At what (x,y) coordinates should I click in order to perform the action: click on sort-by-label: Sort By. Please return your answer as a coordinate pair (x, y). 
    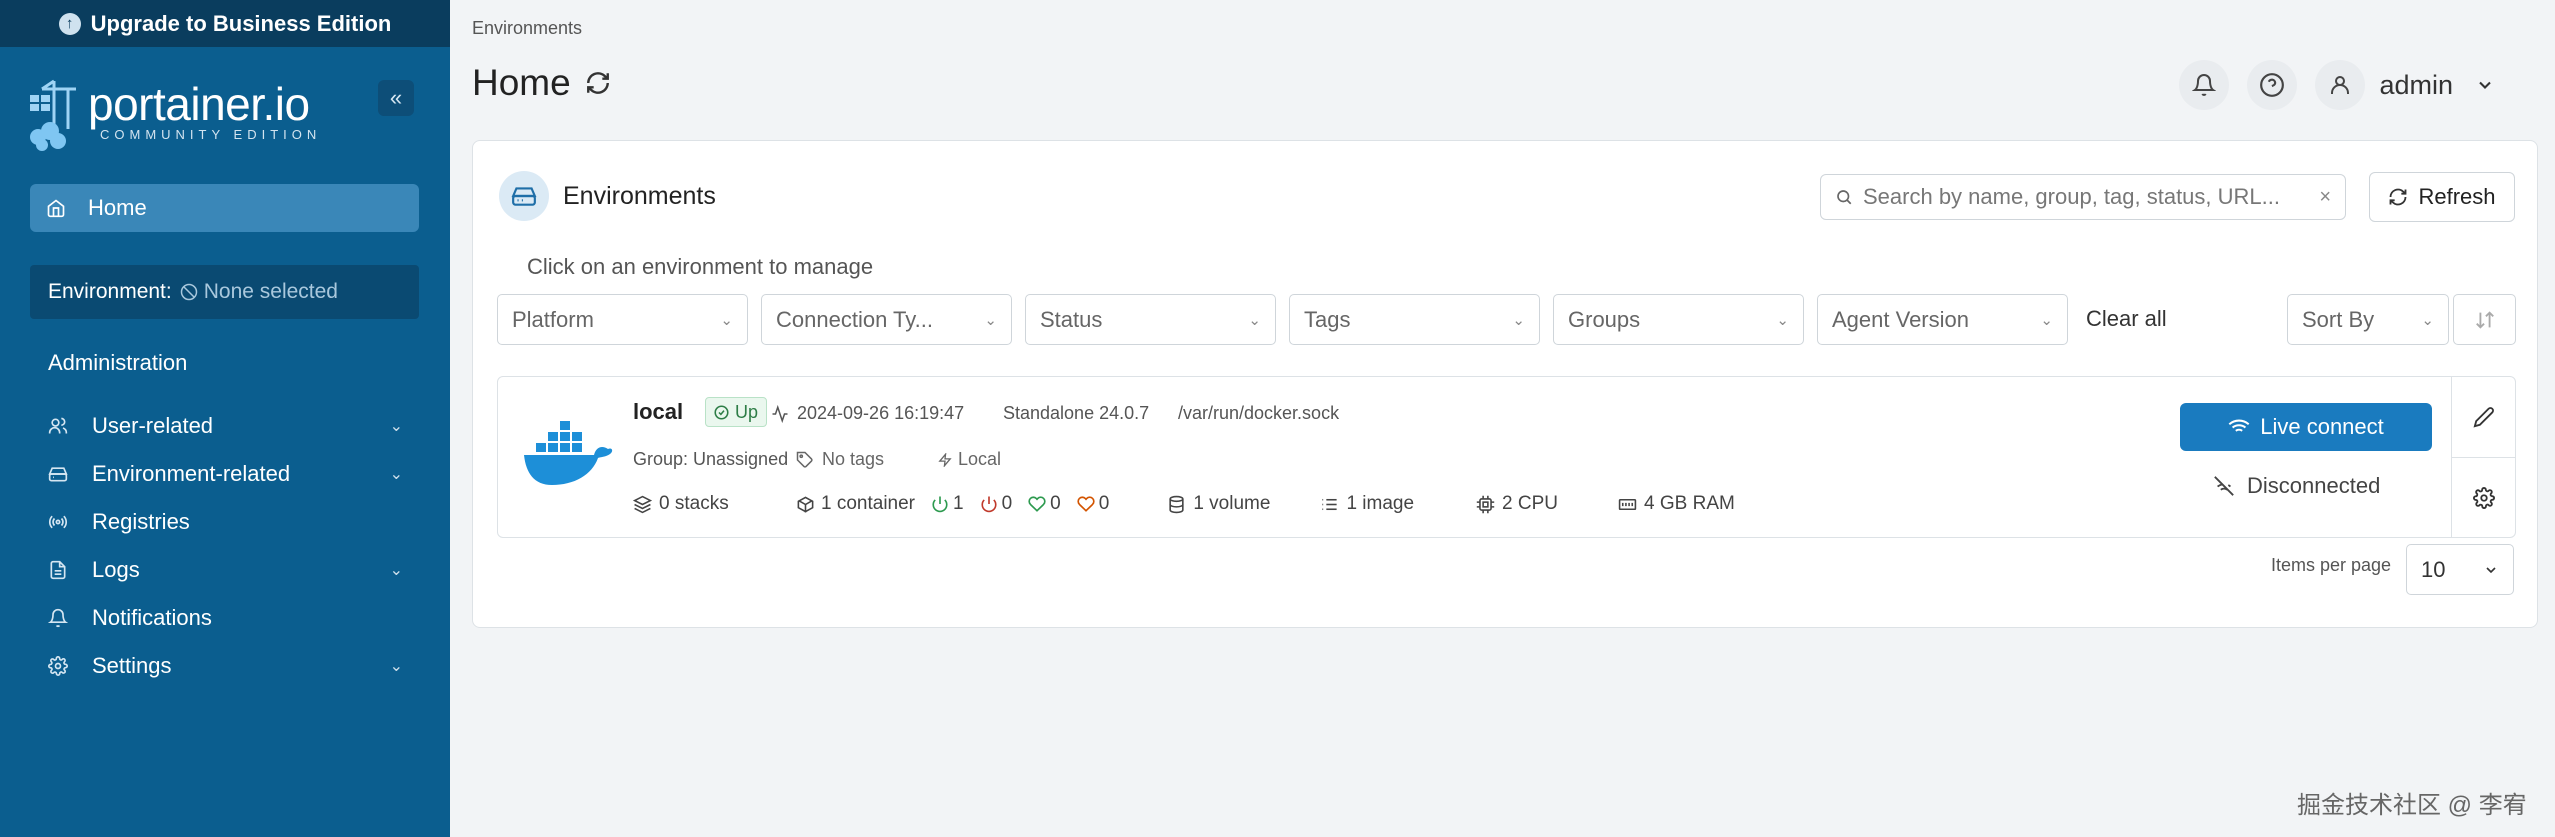
    Looking at the image, I should click on (2338, 319).